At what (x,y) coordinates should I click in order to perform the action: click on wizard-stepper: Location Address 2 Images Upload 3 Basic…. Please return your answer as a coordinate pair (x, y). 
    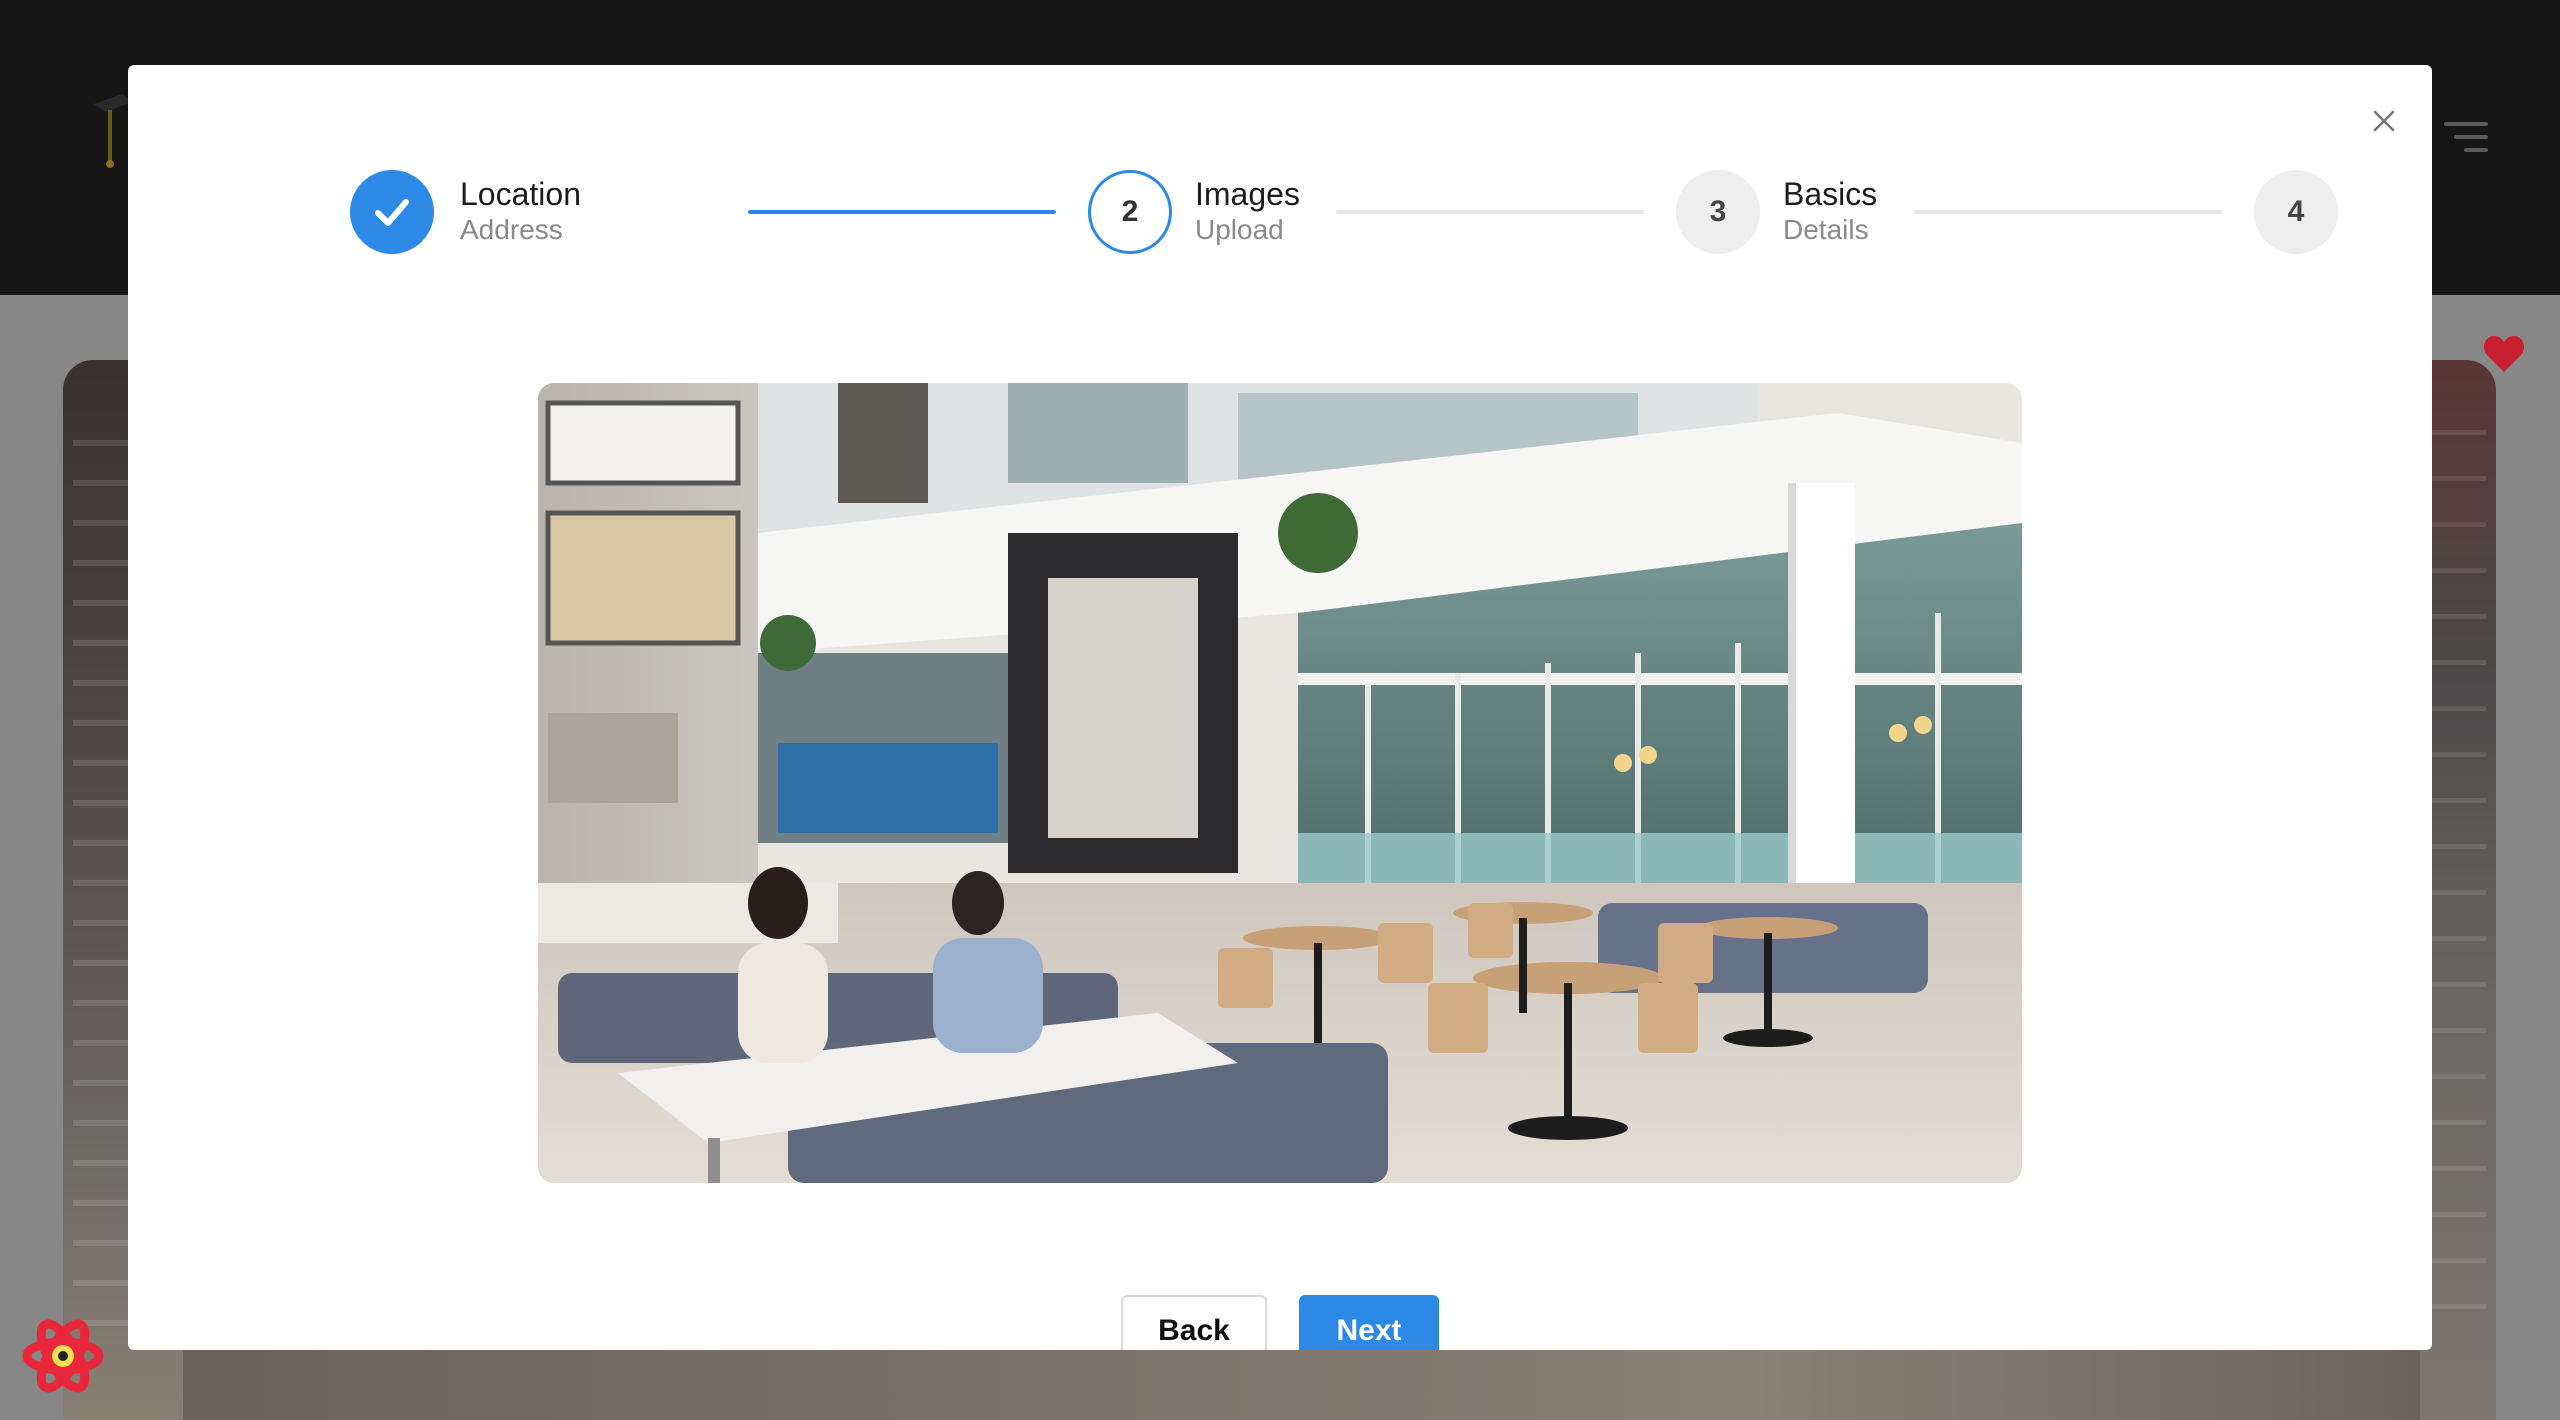
    Looking at the image, I should click on (1344, 212).